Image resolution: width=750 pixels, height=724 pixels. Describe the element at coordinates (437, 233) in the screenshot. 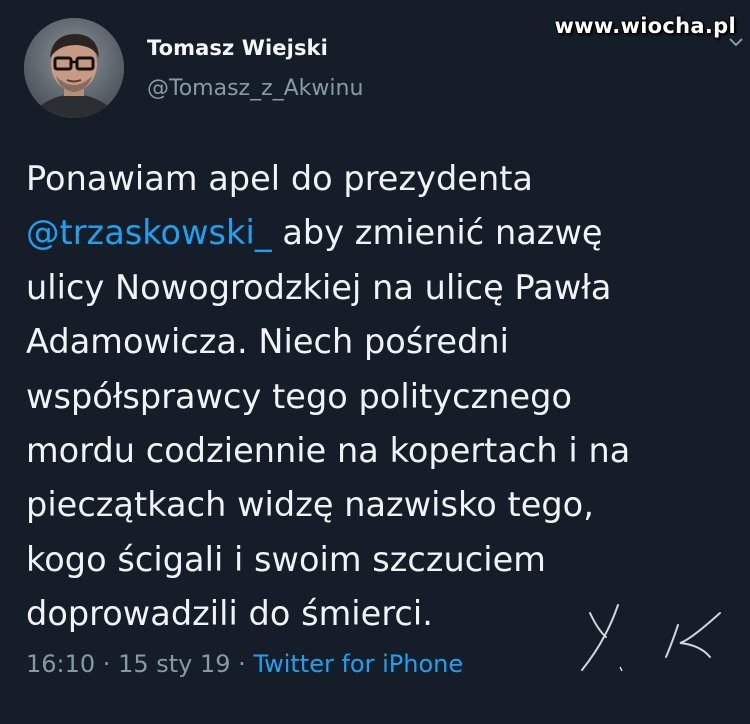

I see `tweet-line-text: aby zmienić nazwę` at that location.